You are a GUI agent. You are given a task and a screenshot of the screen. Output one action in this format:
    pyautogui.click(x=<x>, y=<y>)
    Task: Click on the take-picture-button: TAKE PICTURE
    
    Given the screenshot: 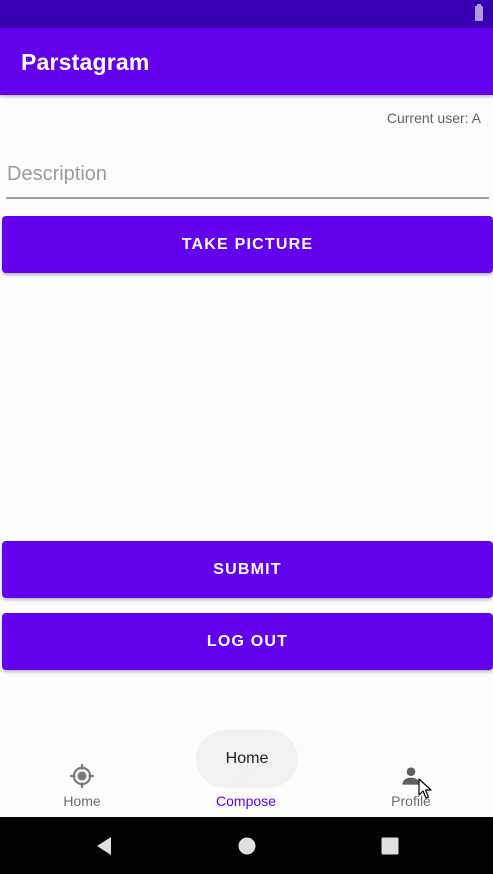 What is the action you would take?
    pyautogui.click(x=247, y=244)
    